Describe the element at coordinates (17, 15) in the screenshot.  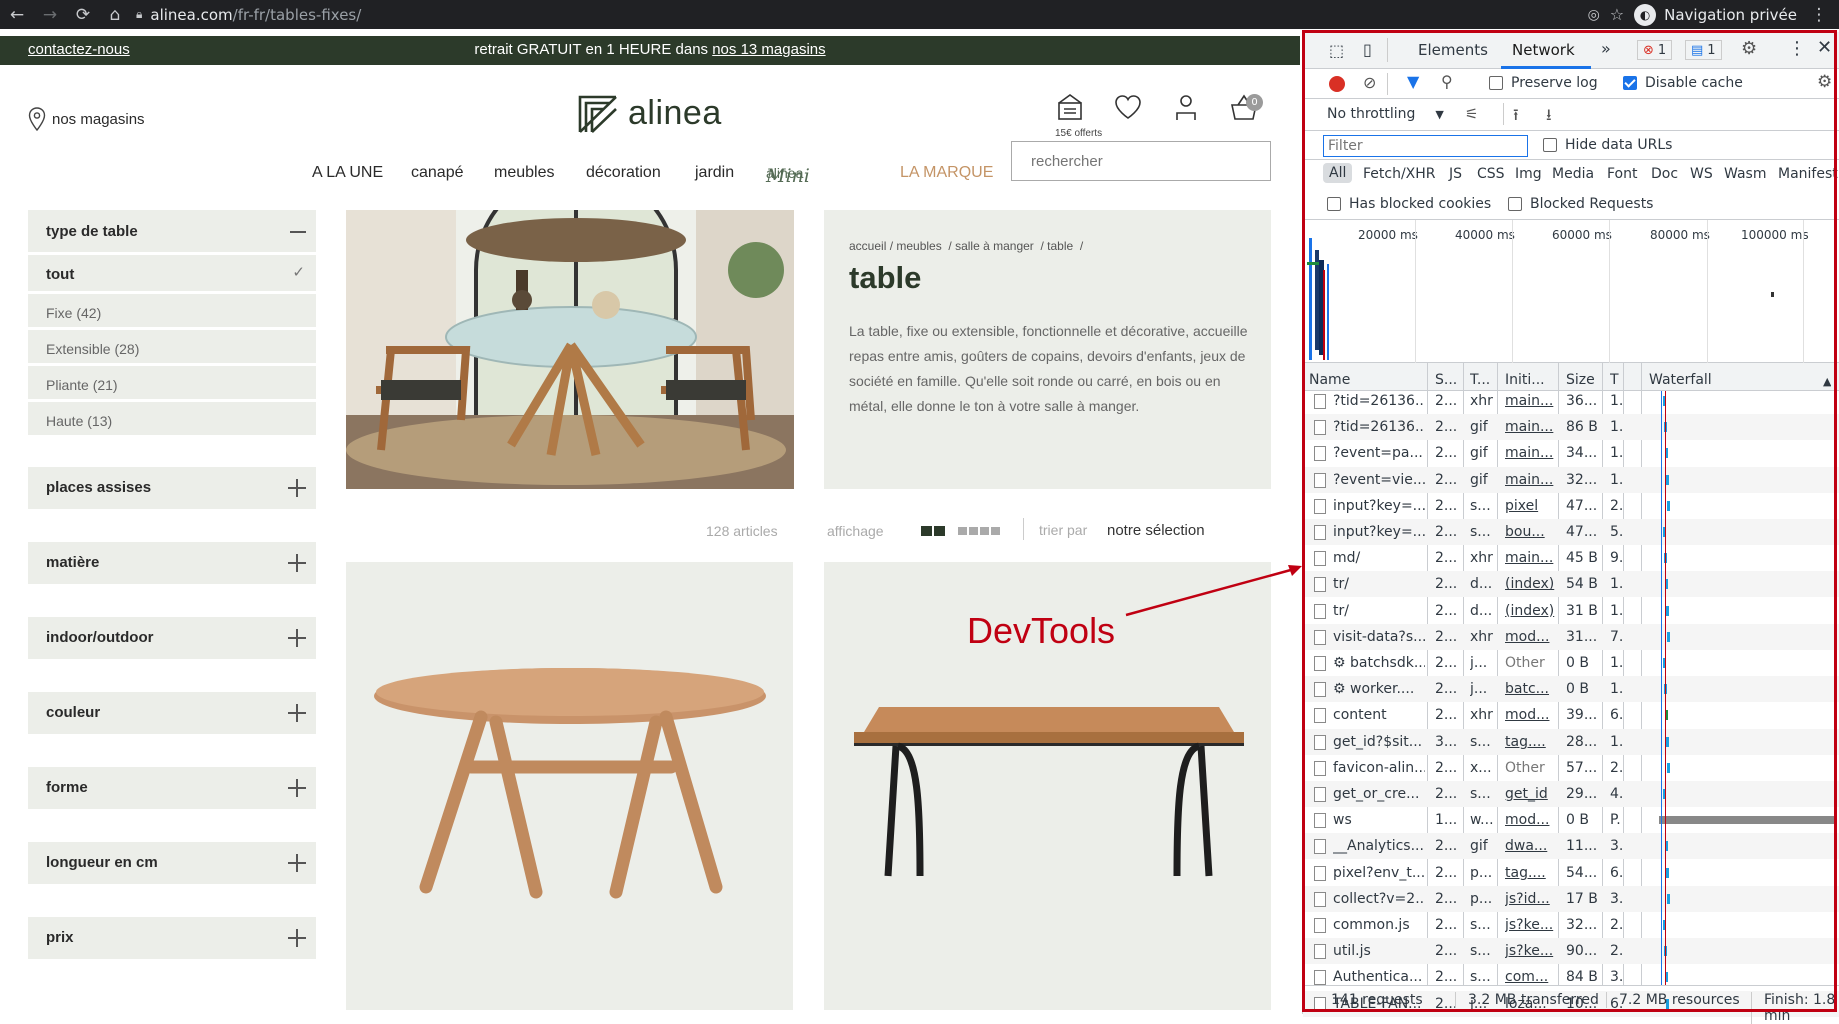
I see `back-icon: ←` at that location.